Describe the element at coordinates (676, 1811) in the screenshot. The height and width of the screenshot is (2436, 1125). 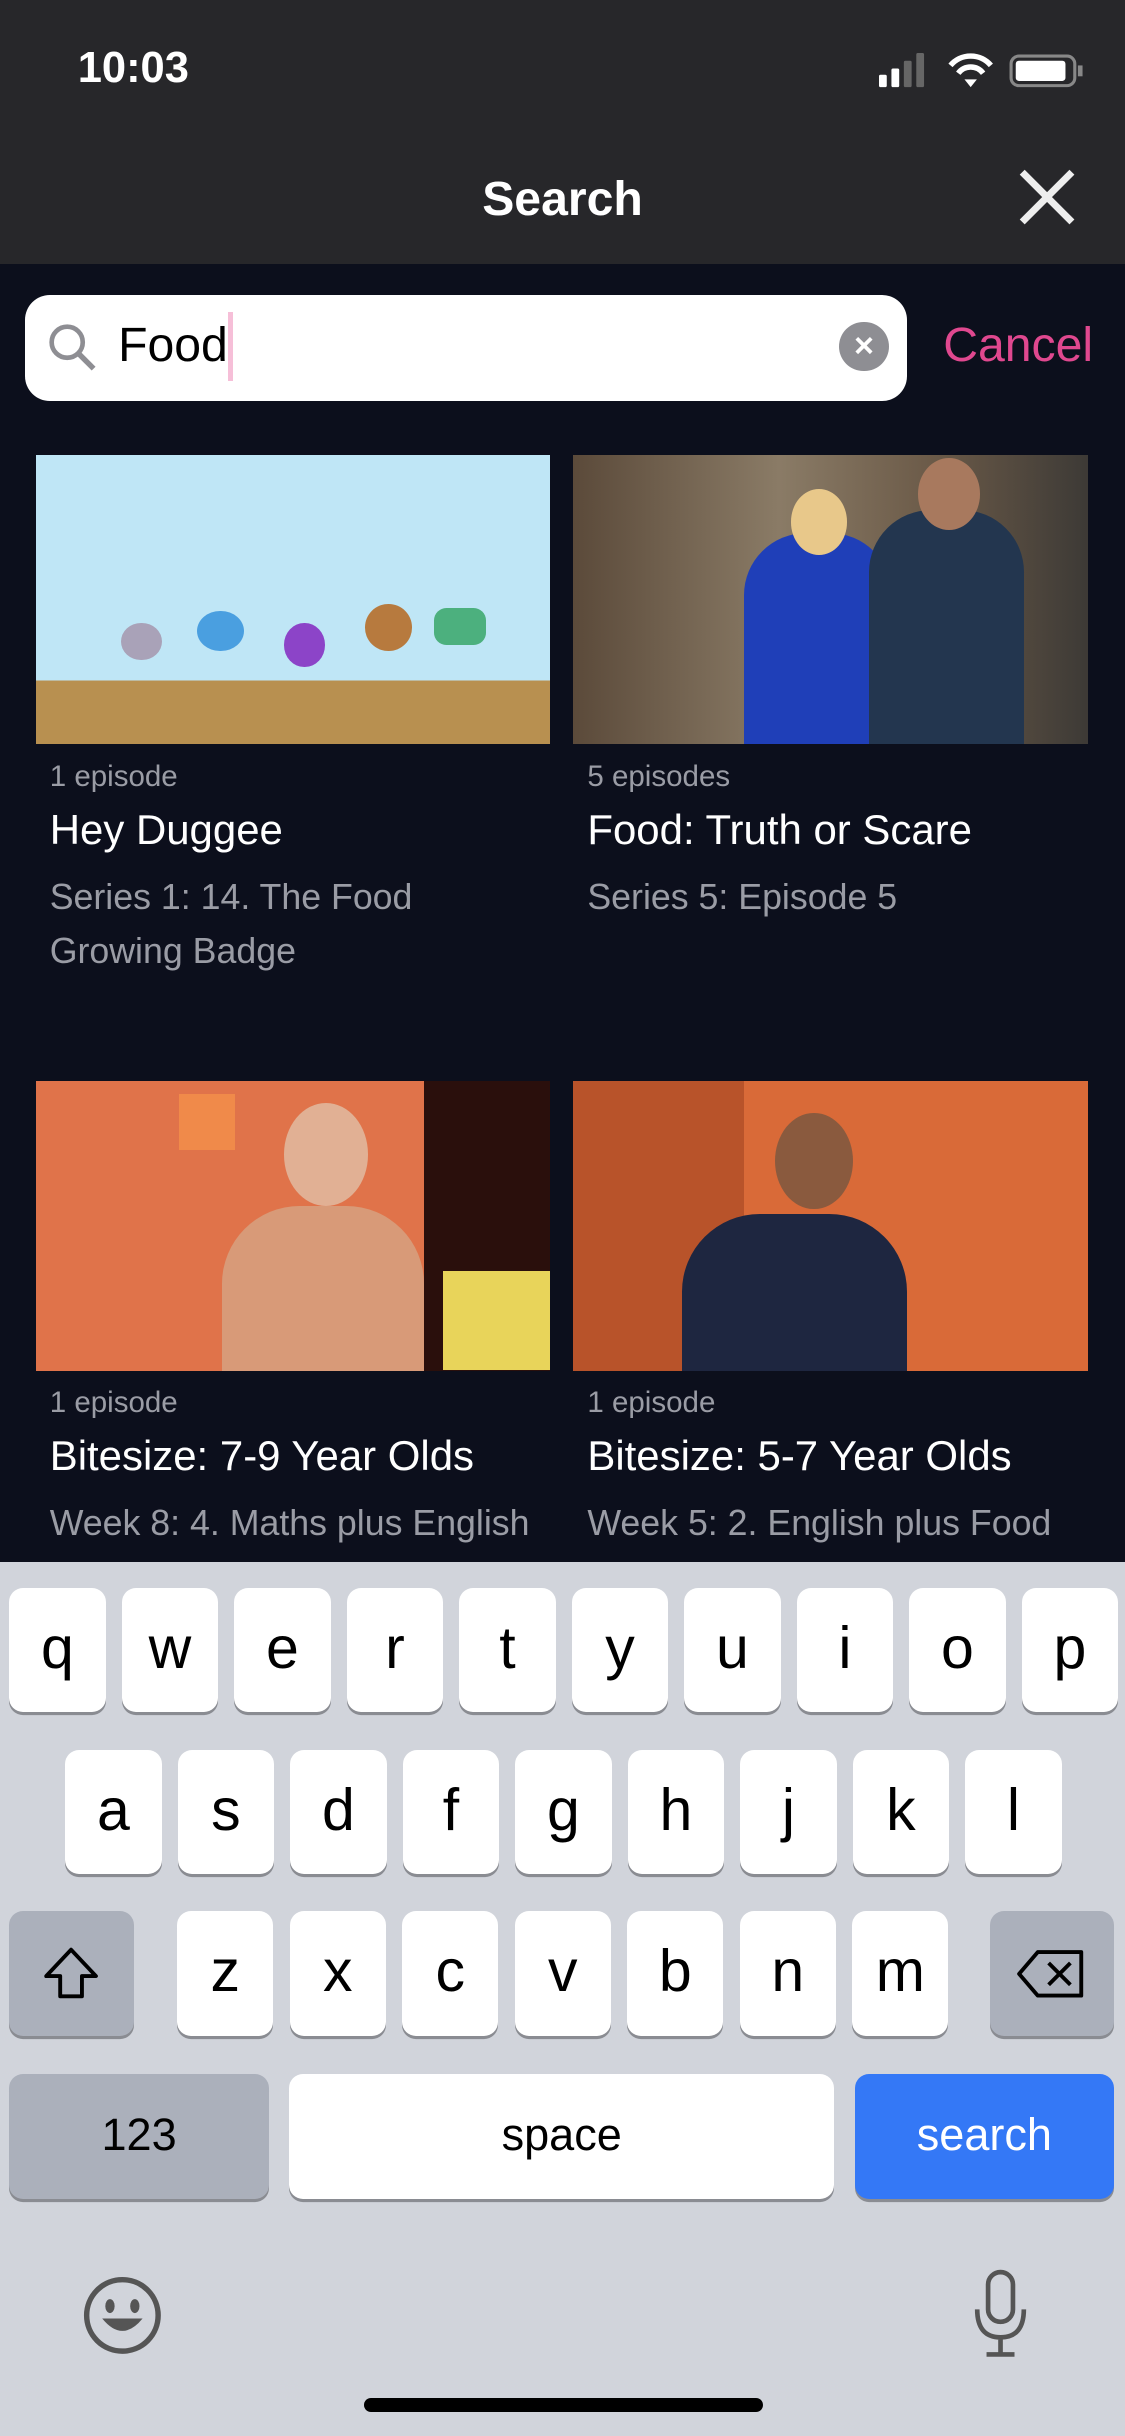
I see `key-h: h` at that location.